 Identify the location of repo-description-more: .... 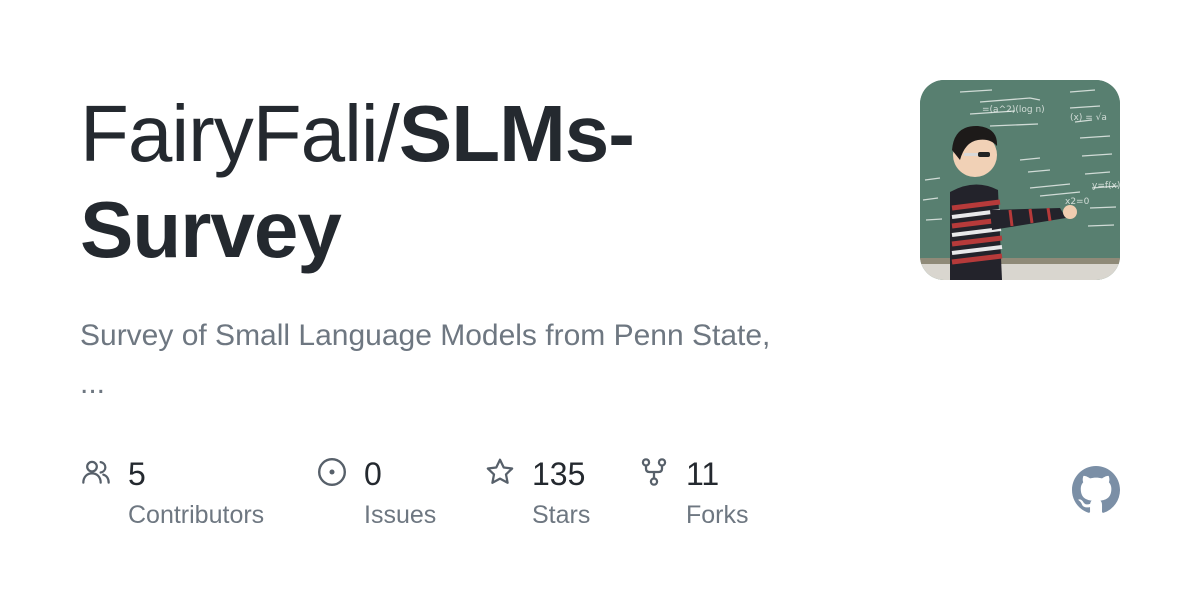
(93, 383).